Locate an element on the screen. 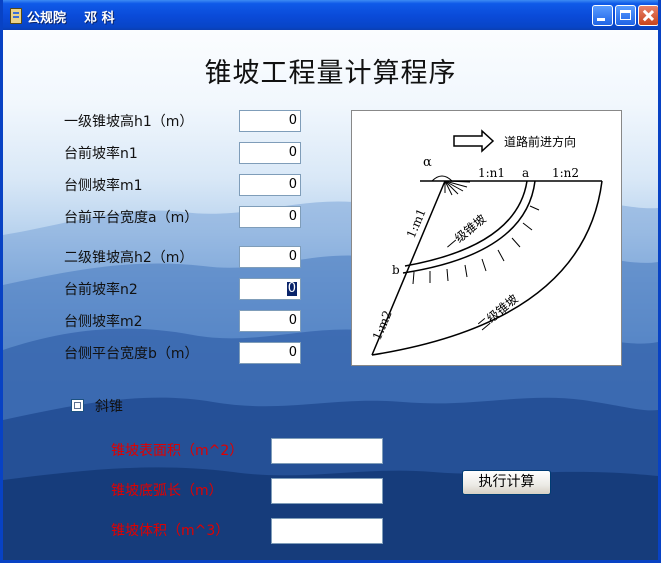 This screenshot has width=661, height=563. maximize-button is located at coordinates (625, 15).